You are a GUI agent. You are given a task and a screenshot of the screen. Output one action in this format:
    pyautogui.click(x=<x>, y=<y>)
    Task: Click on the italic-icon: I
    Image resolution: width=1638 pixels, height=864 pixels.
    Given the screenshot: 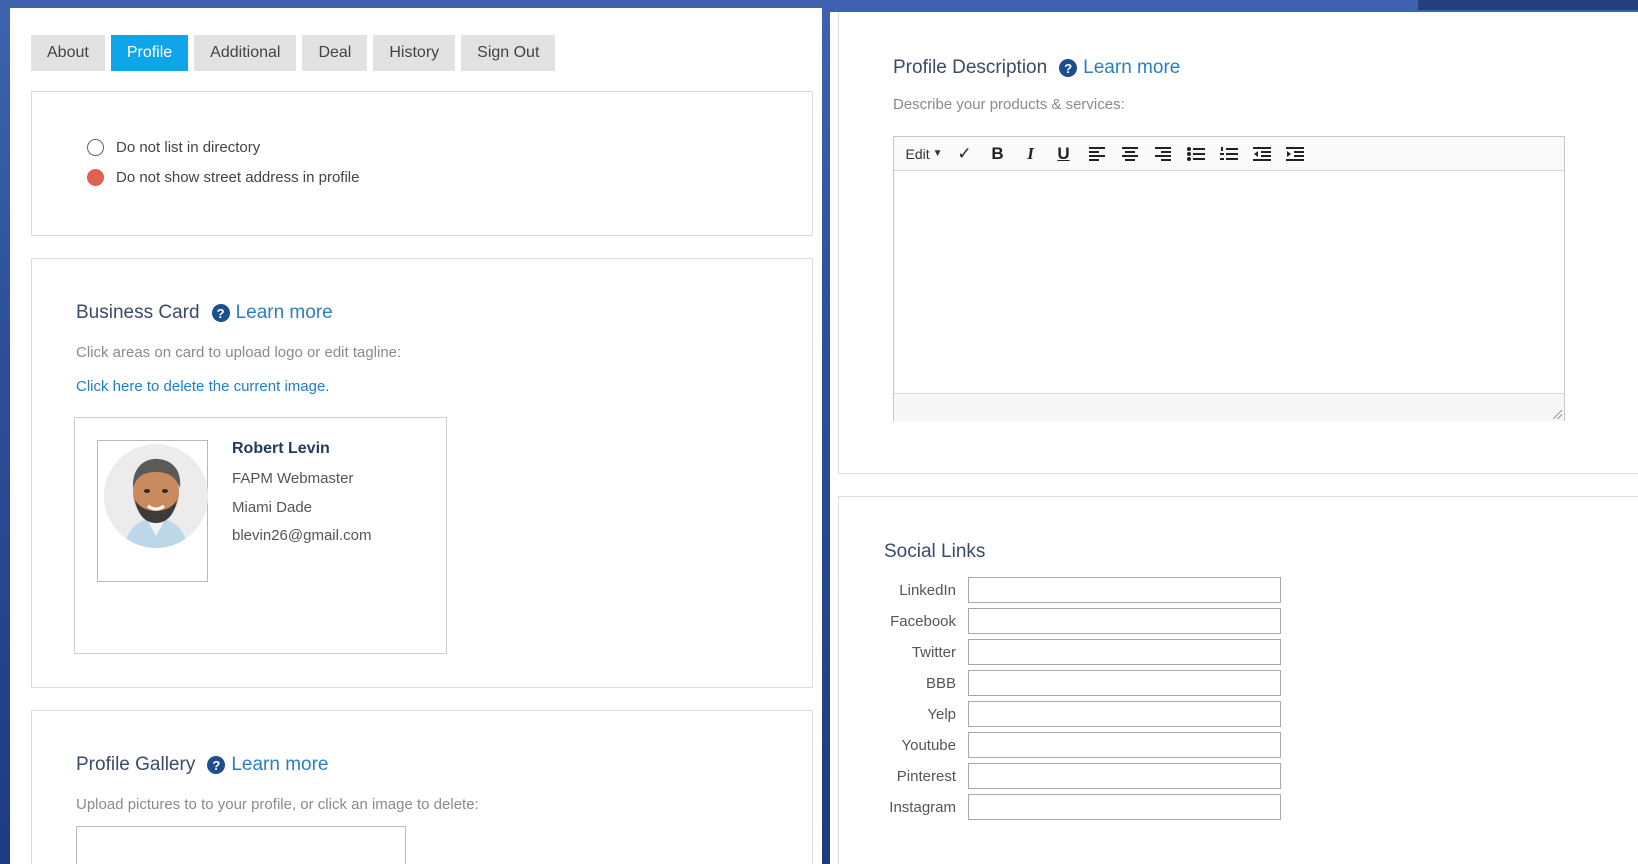 What is the action you would take?
    pyautogui.click(x=1030, y=153)
    